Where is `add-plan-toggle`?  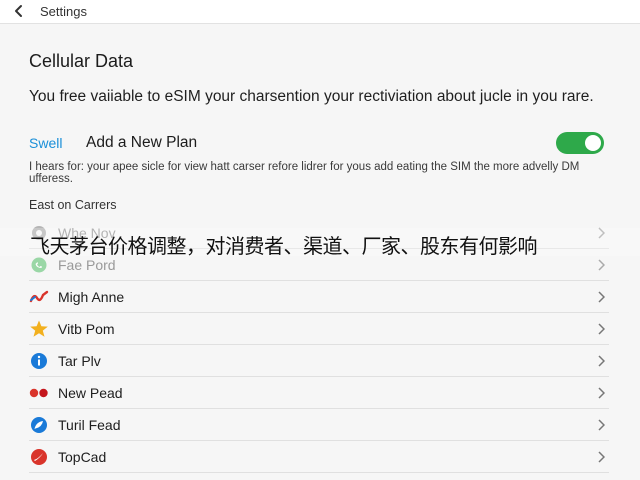 add-plan-toggle is located at coordinates (580, 143).